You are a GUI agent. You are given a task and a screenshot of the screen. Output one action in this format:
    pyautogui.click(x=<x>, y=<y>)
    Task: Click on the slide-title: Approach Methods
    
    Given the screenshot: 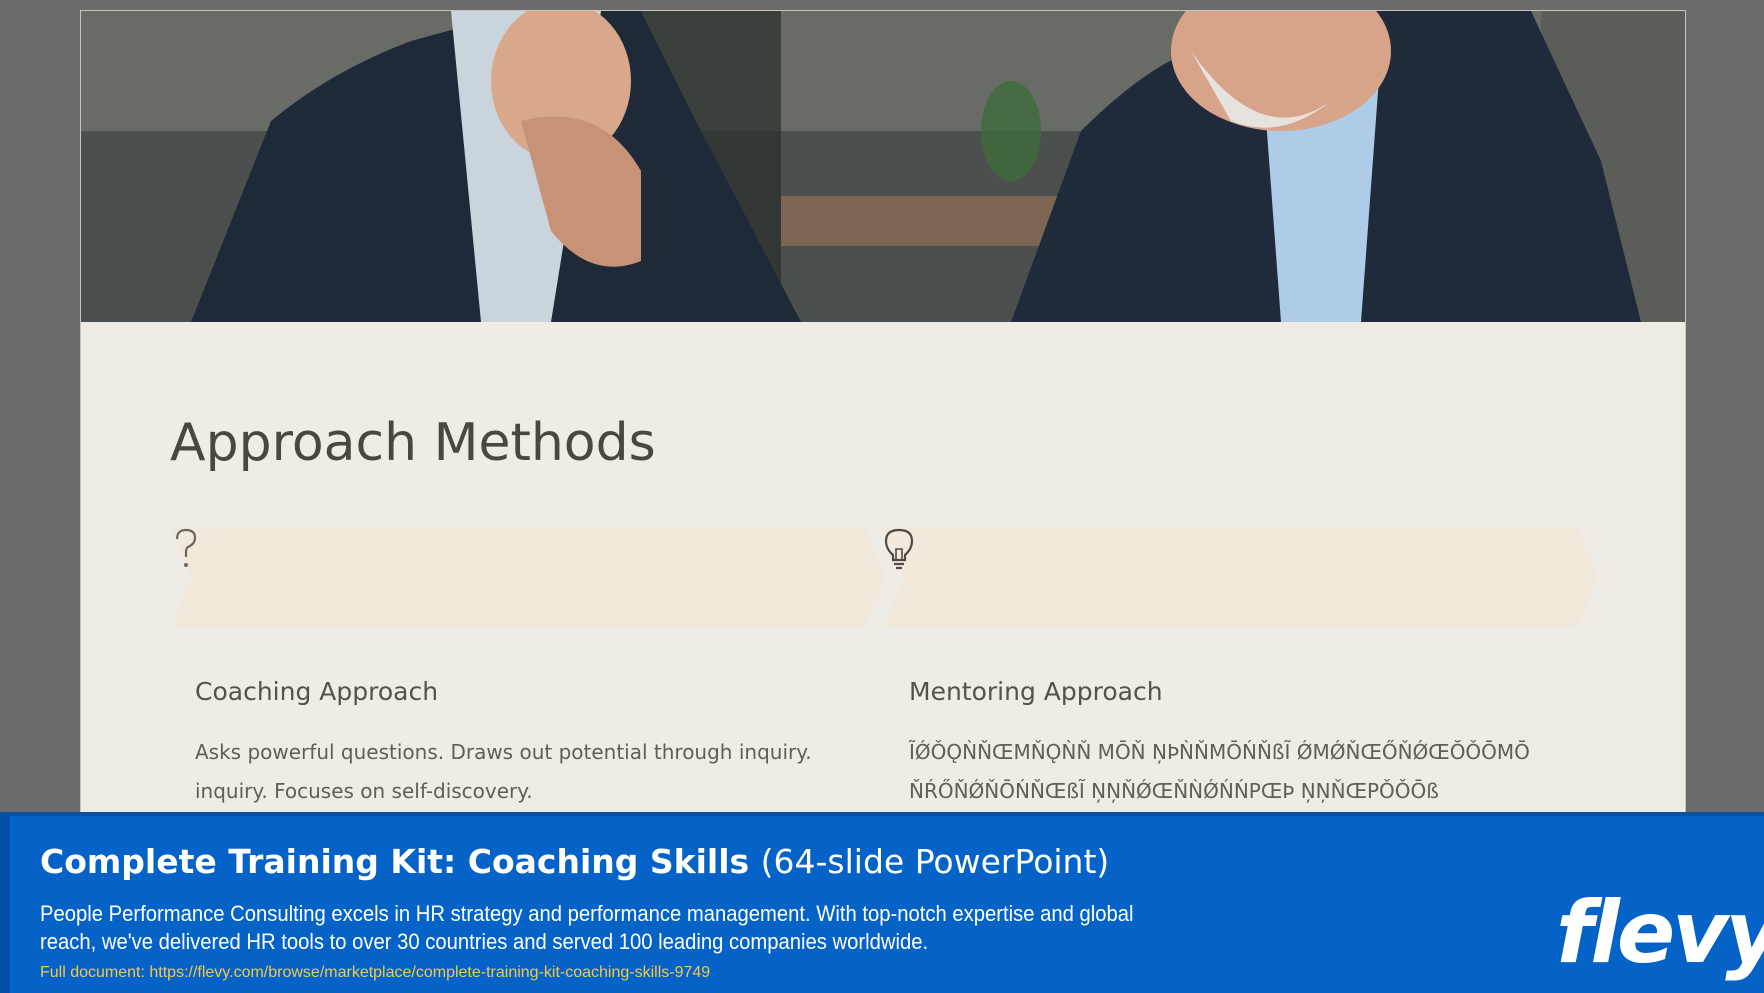 What is the action you would take?
    pyautogui.click(x=413, y=443)
    